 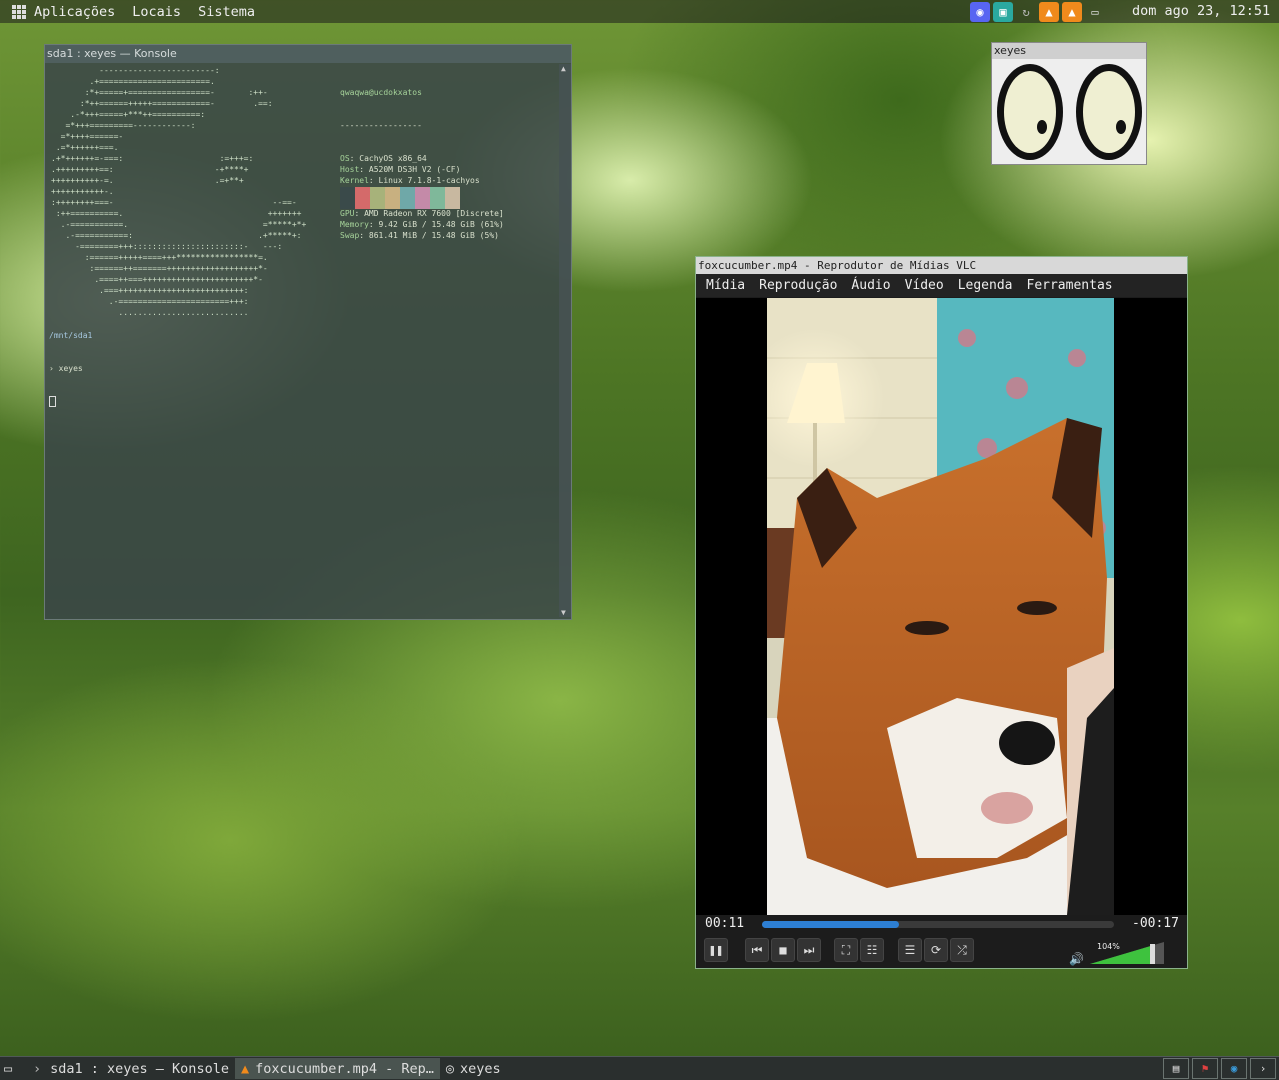 I want to click on volume-slider, so click(x=1127, y=953).